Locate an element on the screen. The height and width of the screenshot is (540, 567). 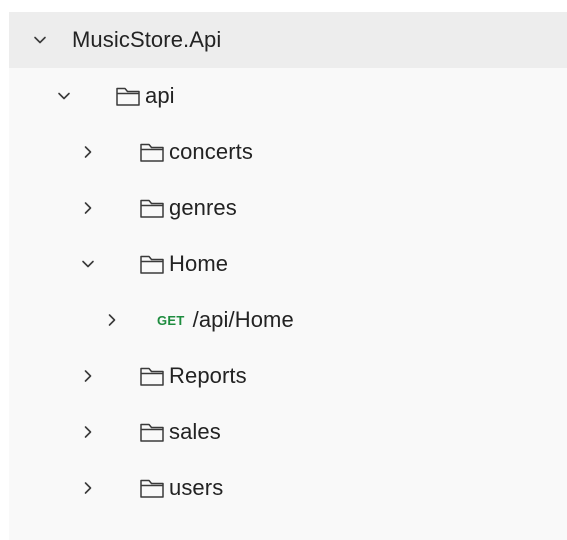
folder-label: genres is located at coordinates (203, 207).